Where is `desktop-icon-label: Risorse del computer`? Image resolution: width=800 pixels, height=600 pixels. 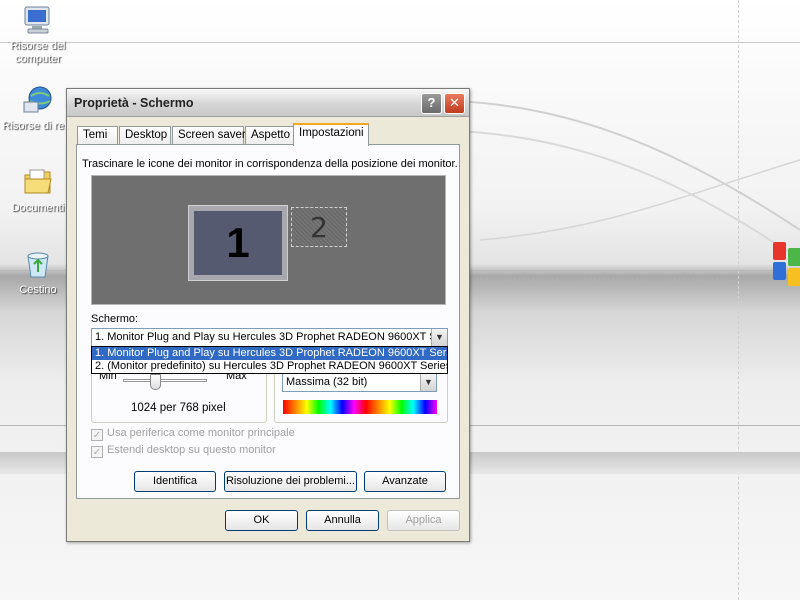 desktop-icon-label: Risorse del computer is located at coordinates (38, 52).